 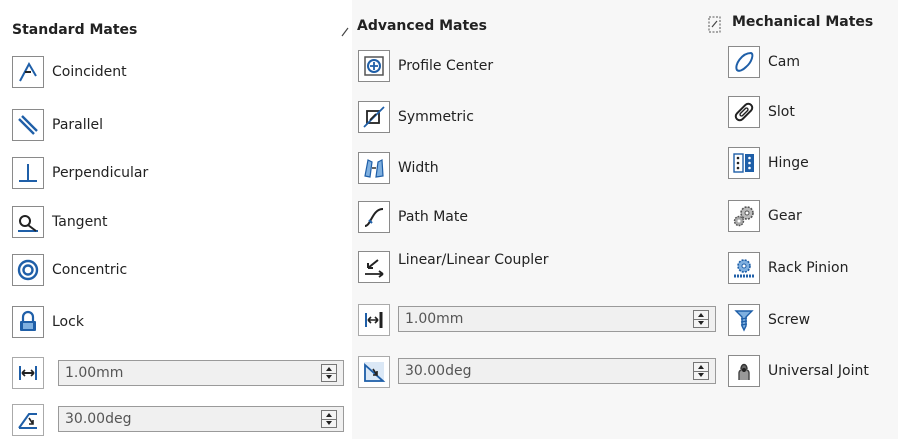 What do you see at coordinates (374, 267) in the screenshot?
I see `linear-coupler-icon` at bounding box center [374, 267].